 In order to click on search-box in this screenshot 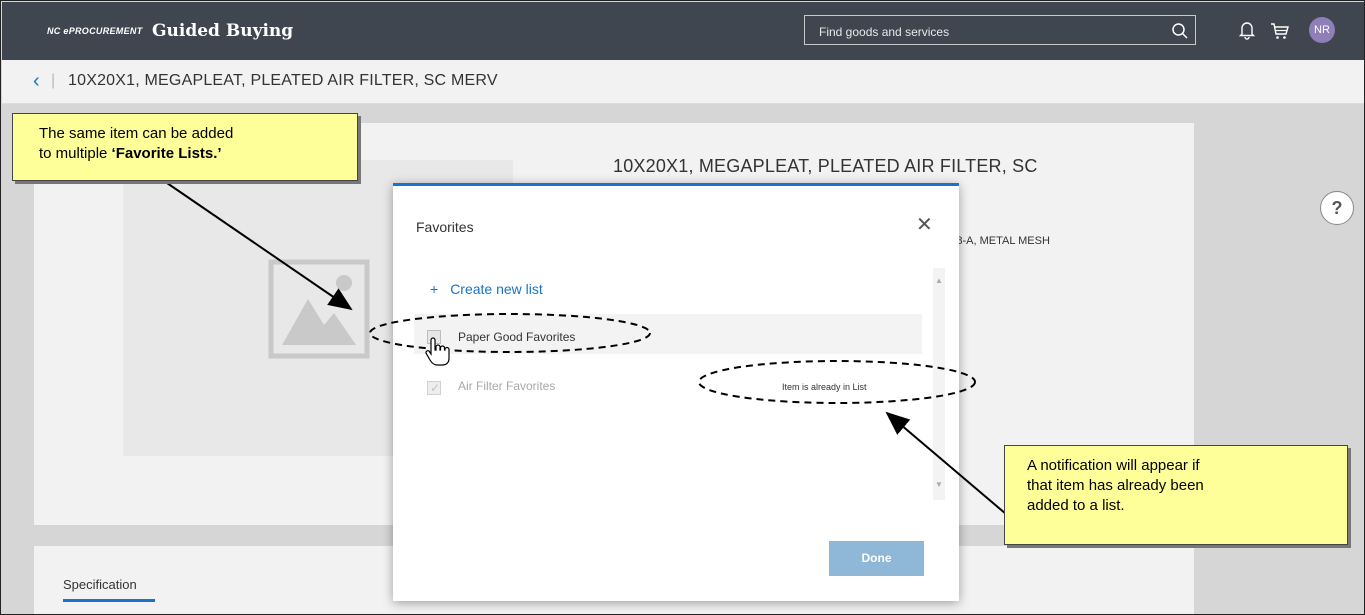, I will do `click(1000, 30)`.